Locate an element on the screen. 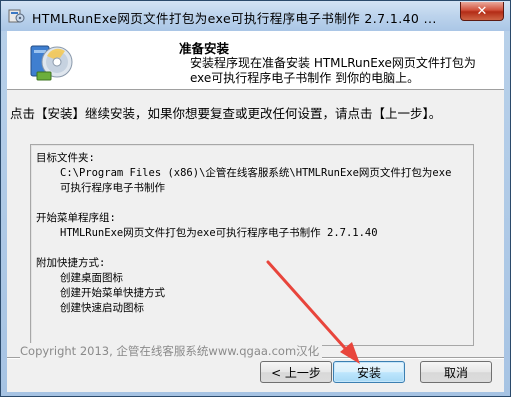 The width and height of the screenshot is (511, 397). shortcut-item: 创建开始菜单快捷方式 is located at coordinates (112, 293).